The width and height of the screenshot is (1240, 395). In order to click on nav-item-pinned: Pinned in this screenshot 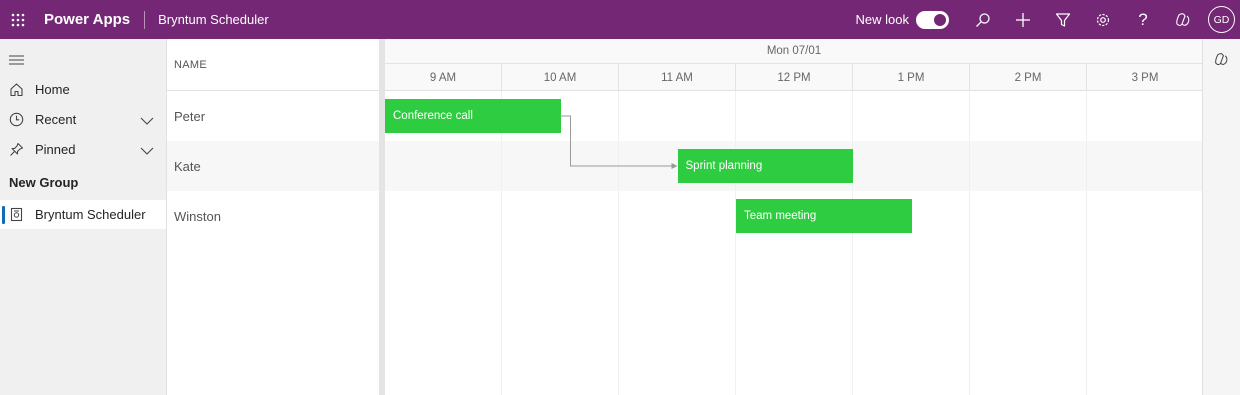, I will do `click(83, 149)`.